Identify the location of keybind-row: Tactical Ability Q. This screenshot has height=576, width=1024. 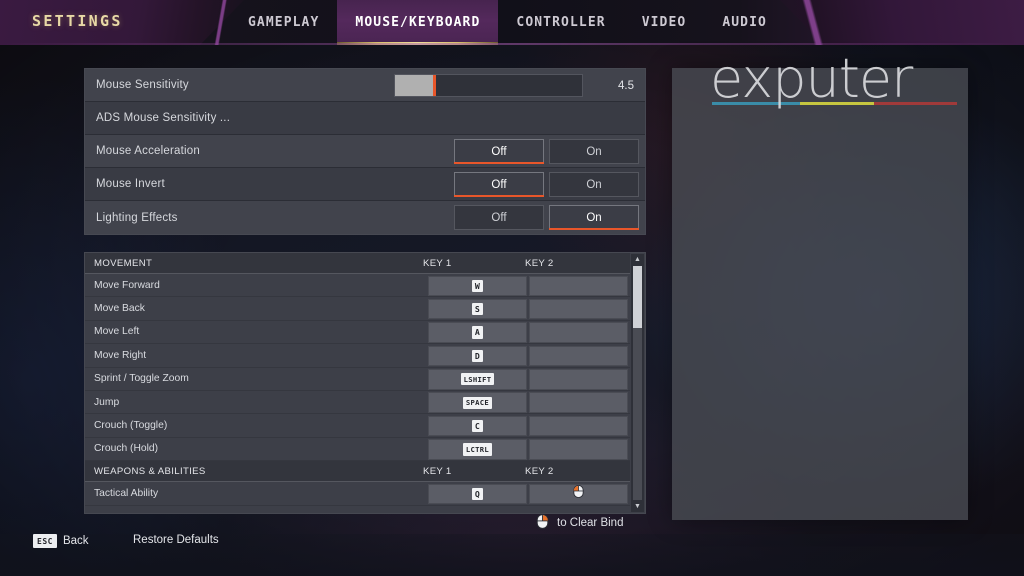
(357, 494).